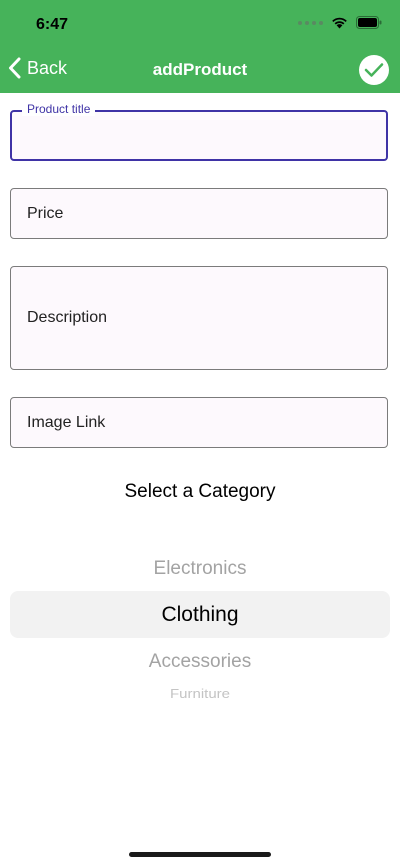 The width and height of the screenshot is (400, 866). What do you see at coordinates (200, 569) in the screenshot?
I see `category-option: Electronics` at bounding box center [200, 569].